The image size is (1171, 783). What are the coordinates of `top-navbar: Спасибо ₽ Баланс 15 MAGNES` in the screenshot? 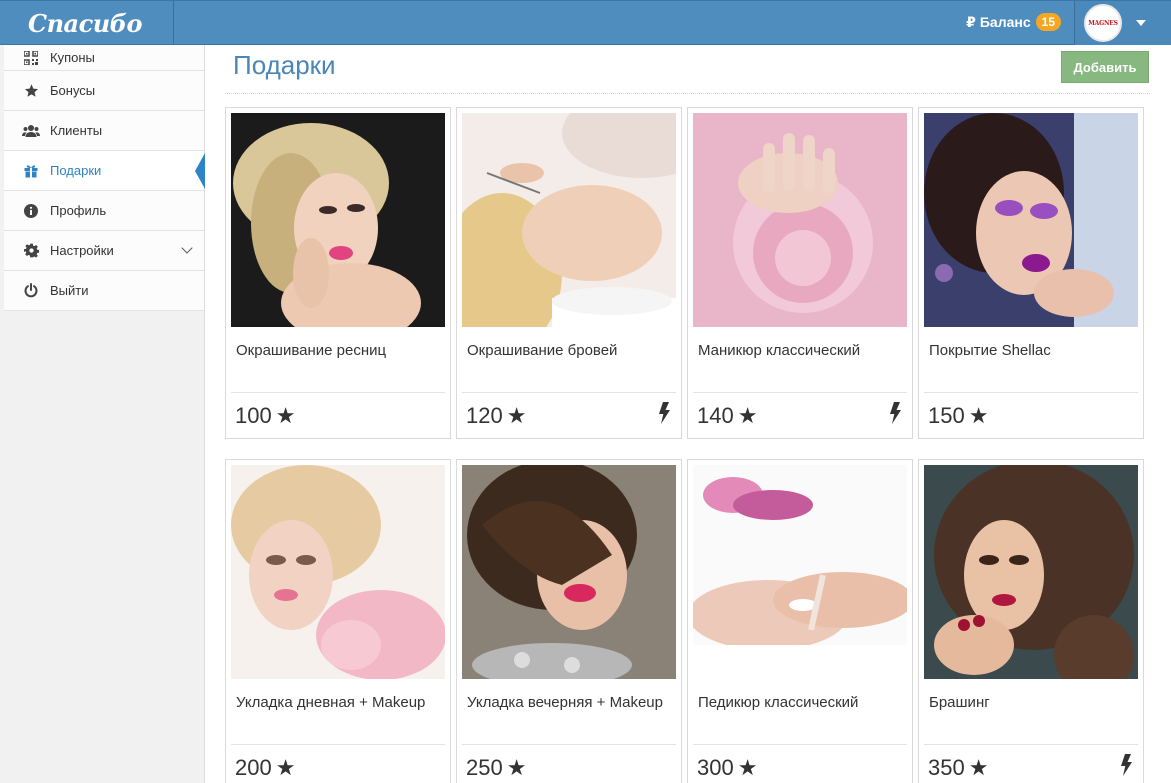 It's located at (585, 22).